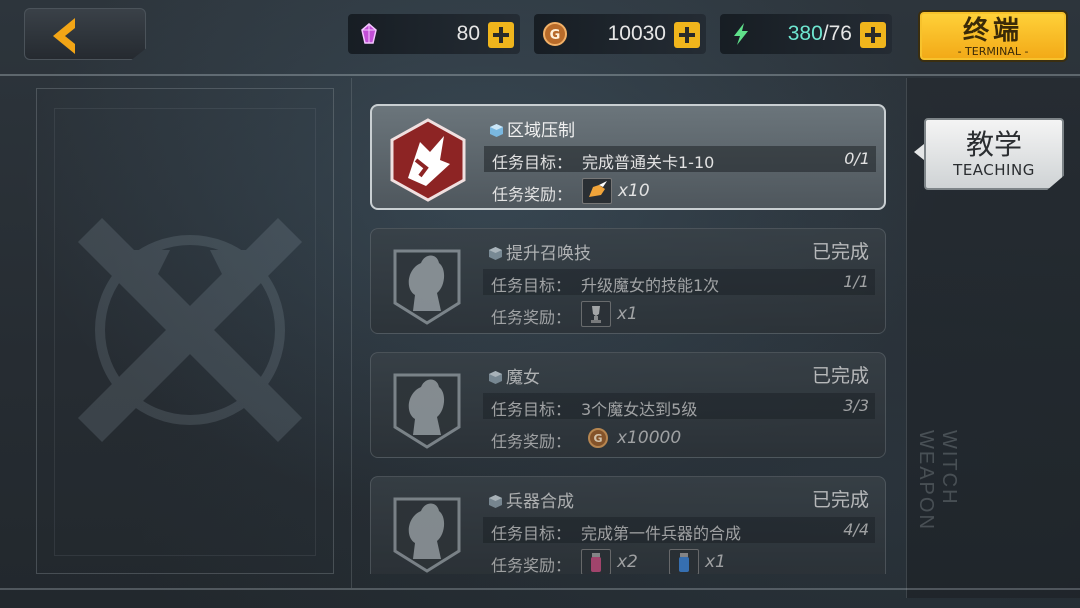  I want to click on stamina-value: 380/76, so click(820, 34).